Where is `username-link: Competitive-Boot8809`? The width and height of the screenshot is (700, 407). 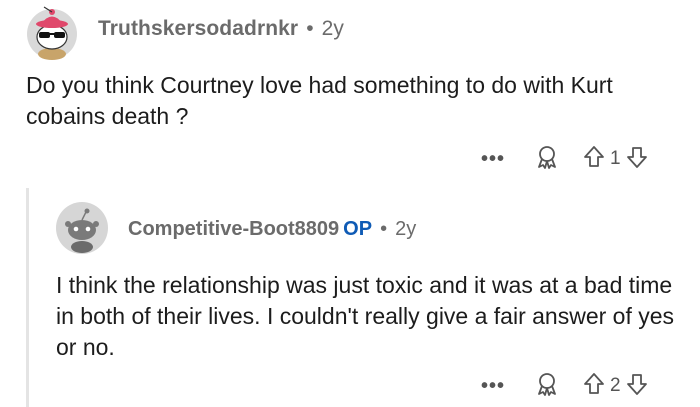
username-link: Competitive-Boot8809 is located at coordinates (233, 229).